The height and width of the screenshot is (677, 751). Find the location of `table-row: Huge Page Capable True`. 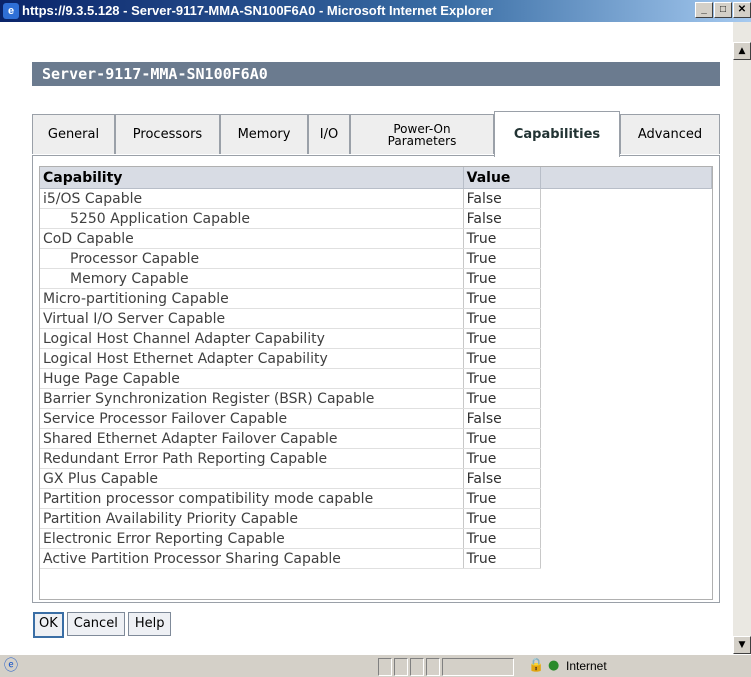

table-row: Huge Page Capable True is located at coordinates (376, 378).